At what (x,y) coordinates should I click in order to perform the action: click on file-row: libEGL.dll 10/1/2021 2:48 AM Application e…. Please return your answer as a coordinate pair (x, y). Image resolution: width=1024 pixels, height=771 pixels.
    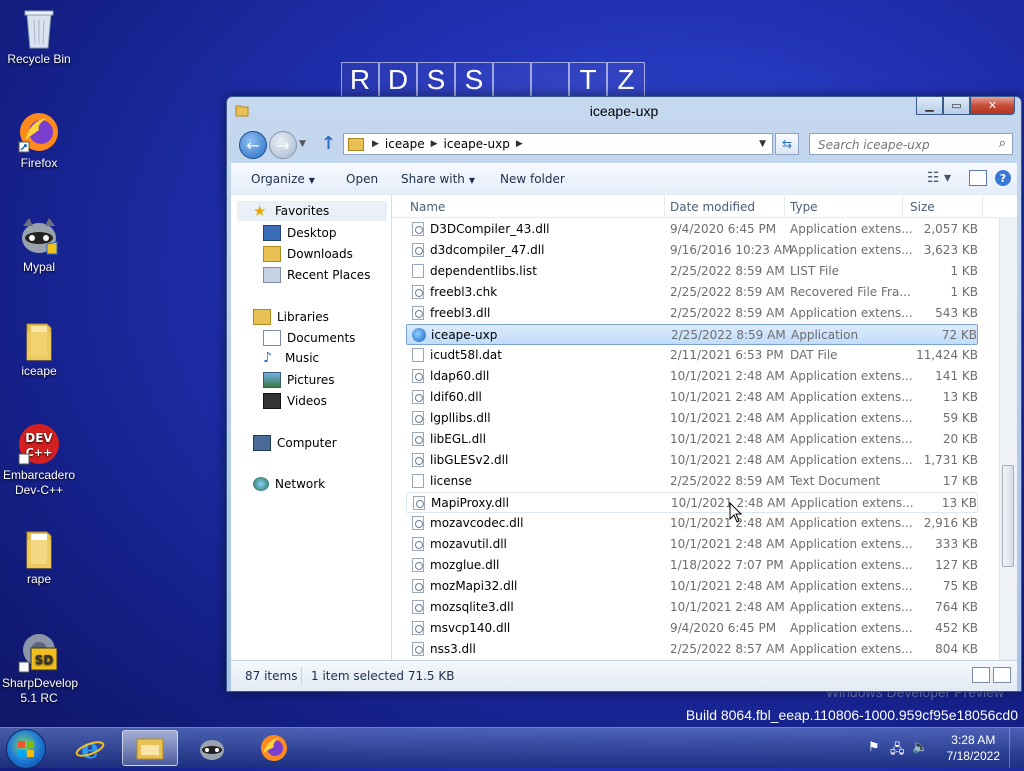
    Looking at the image, I should click on (692, 439).